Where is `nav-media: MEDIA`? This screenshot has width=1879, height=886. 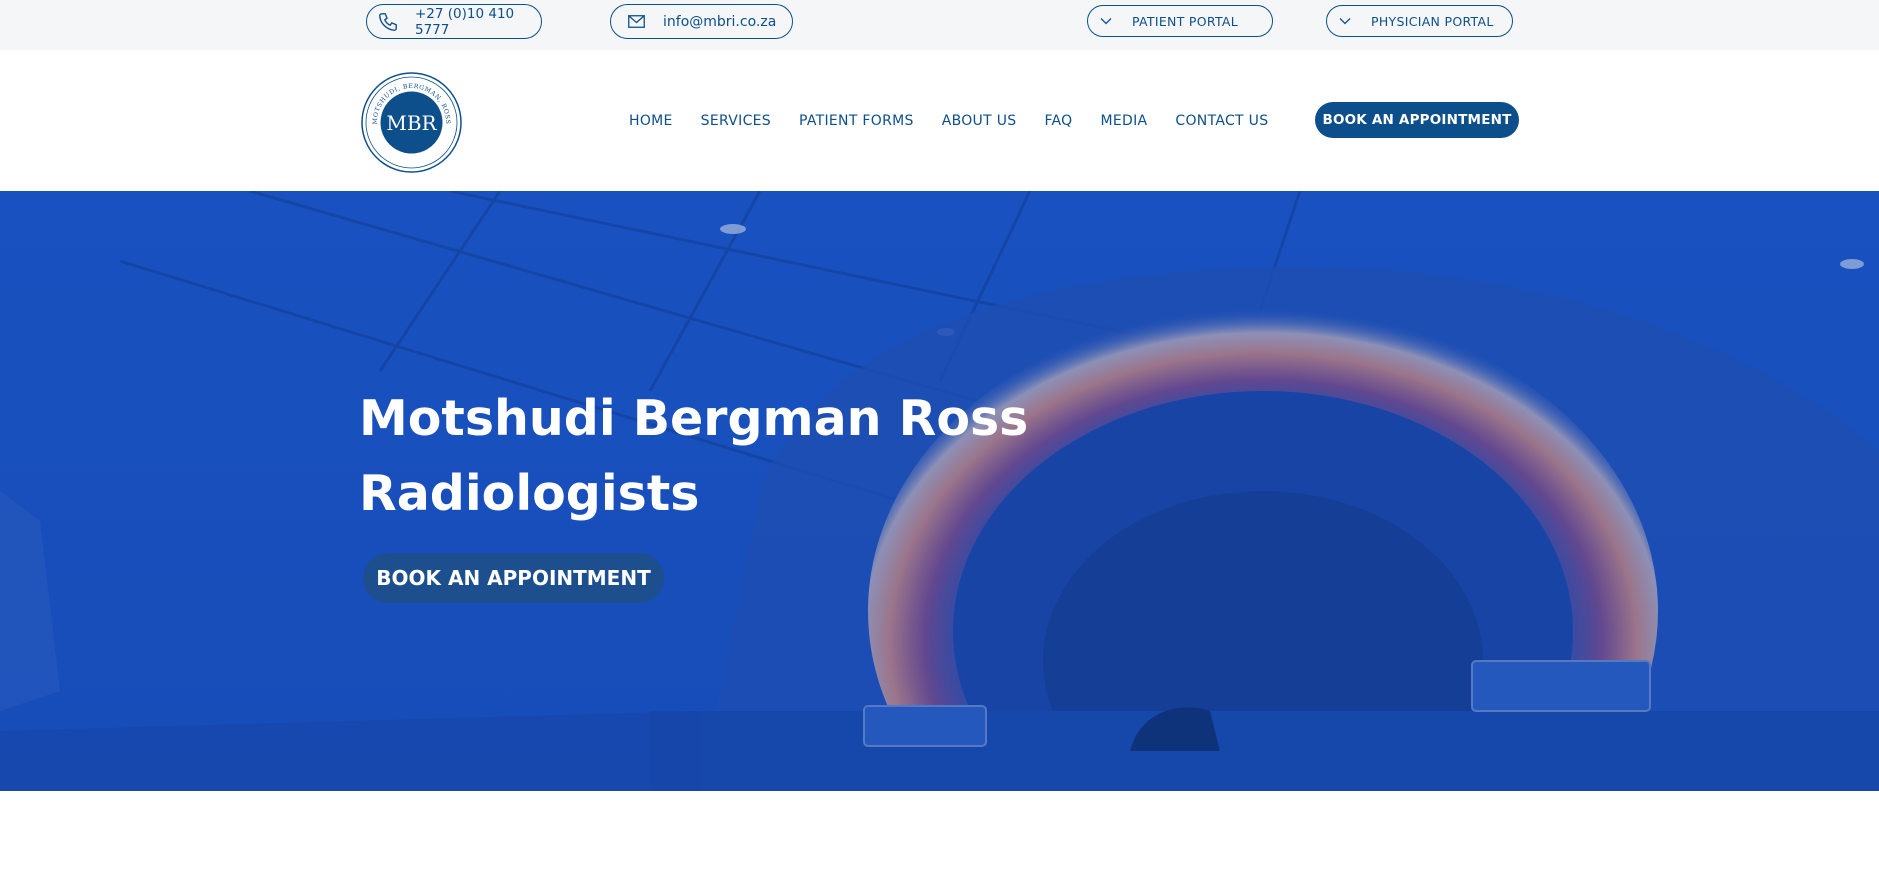 nav-media: MEDIA is located at coordinates (1123, 121).